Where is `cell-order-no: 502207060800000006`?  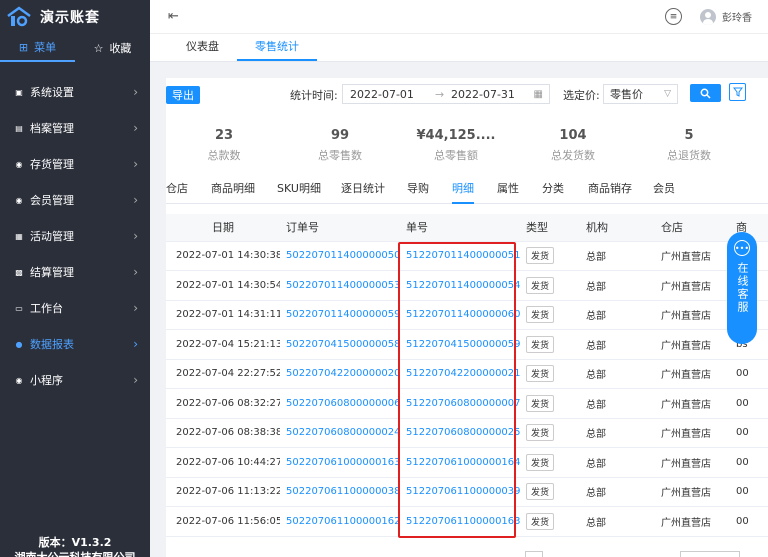
cell-order-no: 502207060800000006 is located at coordinates (340, 403).